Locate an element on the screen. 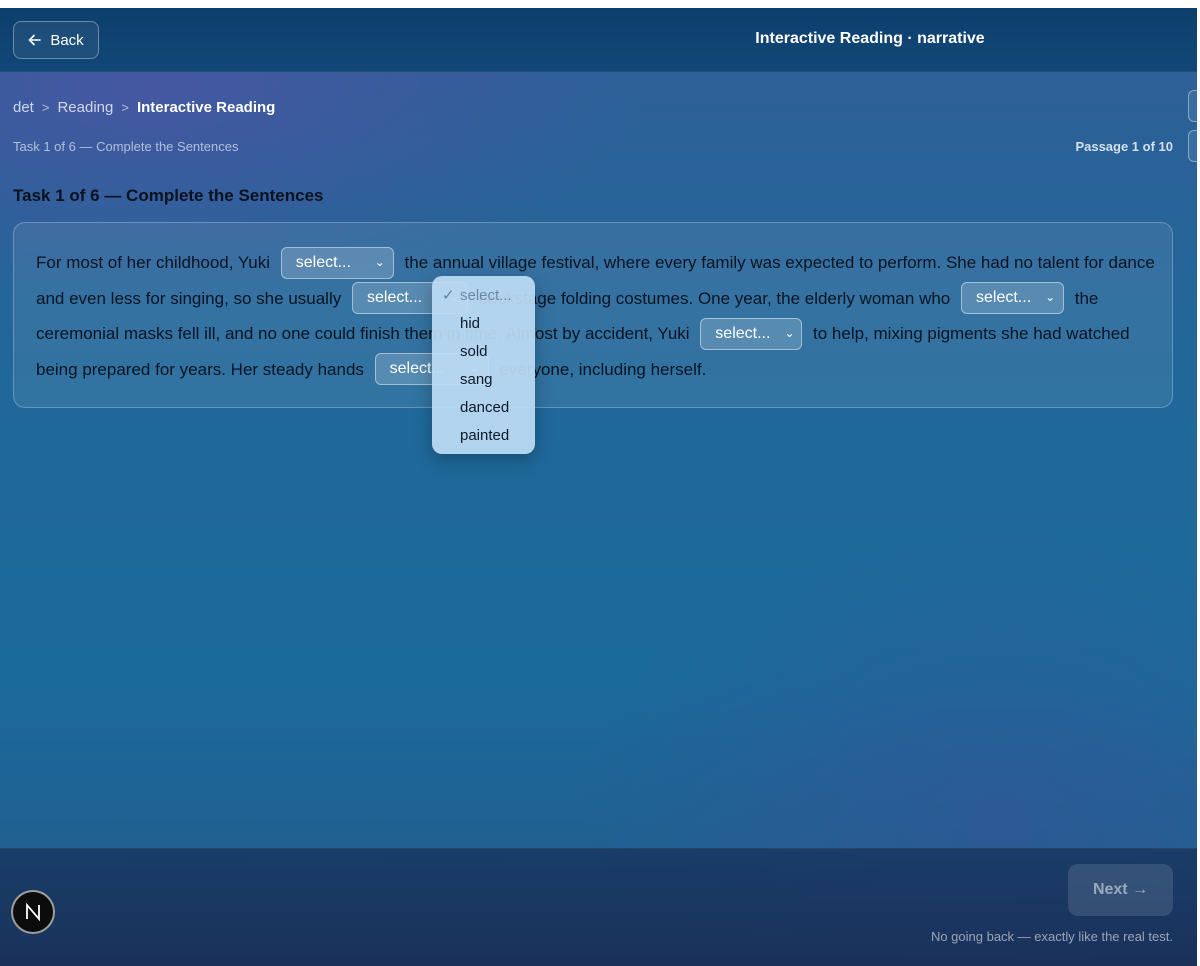 Image resolution: width=1200 pixels, height=966 pixels. task-heading: Task 1 of 6 — Complete the Sentences is located at coordinates (168, 195).